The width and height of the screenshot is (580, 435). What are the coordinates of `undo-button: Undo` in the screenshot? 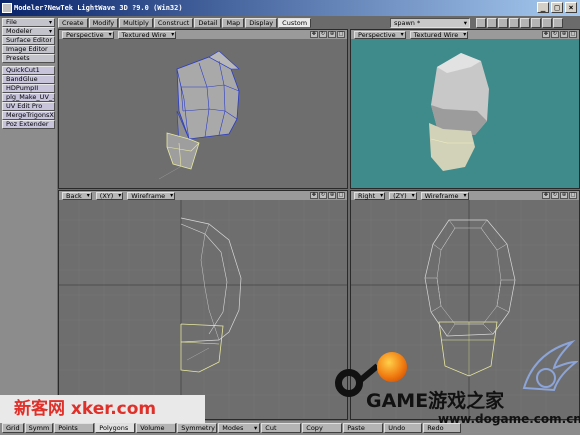 It's located at (403, 428).